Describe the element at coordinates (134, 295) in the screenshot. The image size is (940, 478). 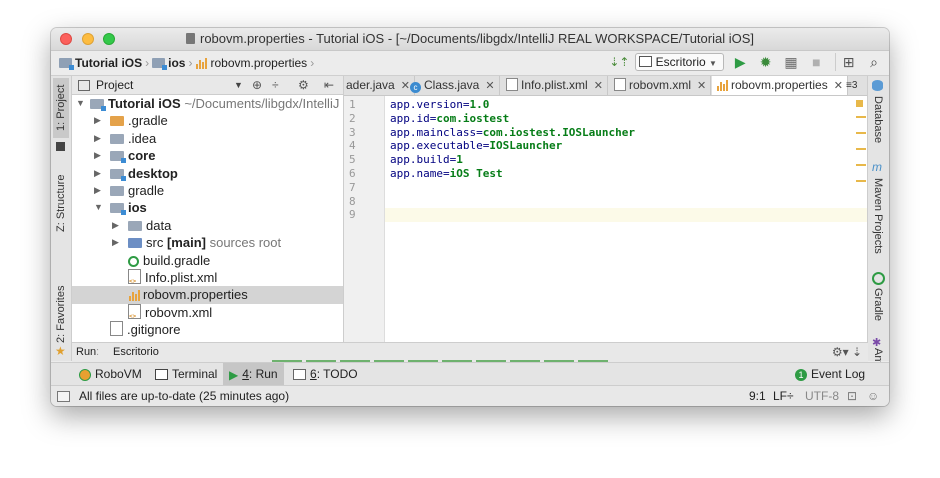
I see `properties-file-icon` at that location.